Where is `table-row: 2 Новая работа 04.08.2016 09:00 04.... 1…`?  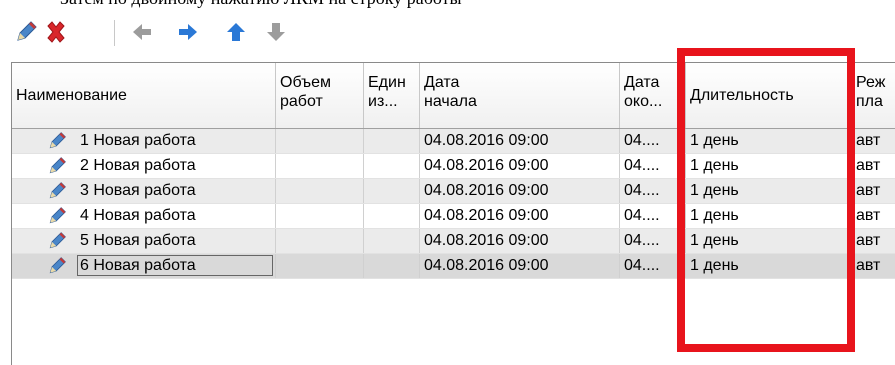
table-row: 2 Новая работа 04.08.2016 09:00 04.... 1… is located at coordinates (453, 166).